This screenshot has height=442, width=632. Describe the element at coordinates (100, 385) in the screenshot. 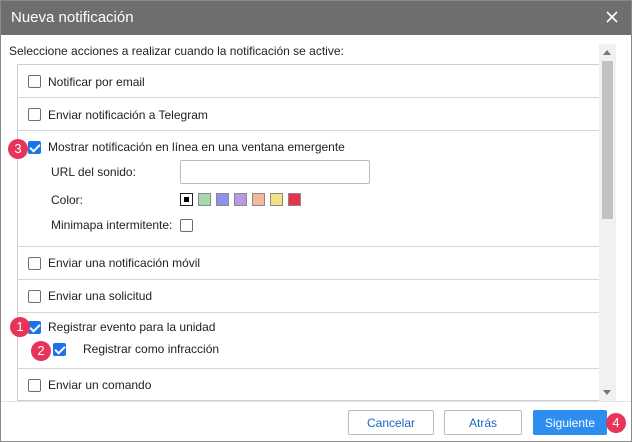

I see `command-label: Enviar un comando` at that location.